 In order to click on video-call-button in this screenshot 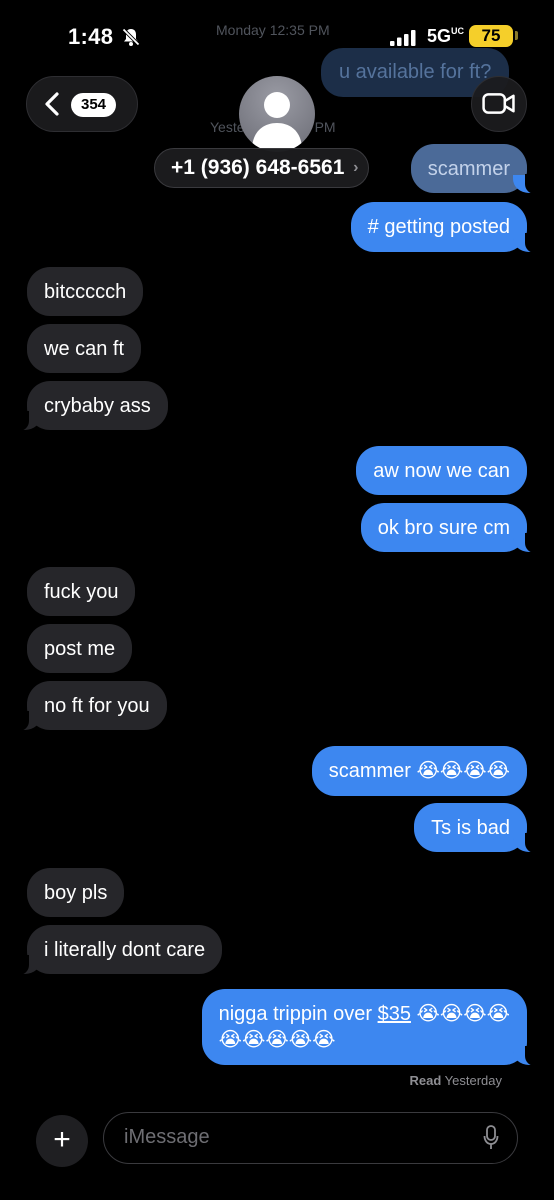, I will do `click(499, 104)`.